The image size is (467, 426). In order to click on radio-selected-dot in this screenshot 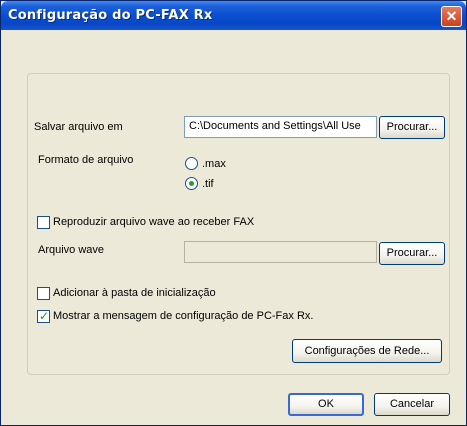, I will do `click(191, 183)`.